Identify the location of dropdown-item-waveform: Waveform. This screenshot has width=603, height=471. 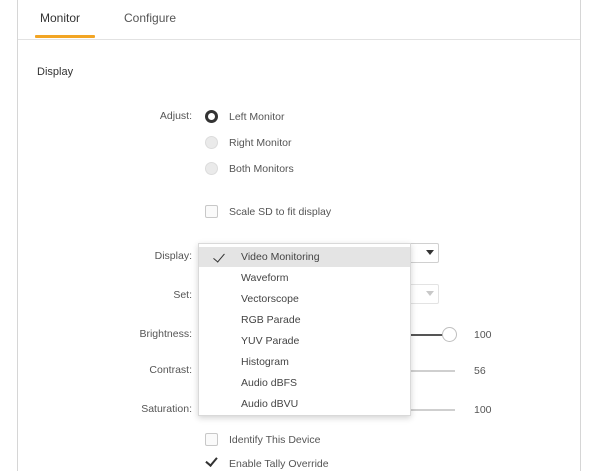
(304, 278).